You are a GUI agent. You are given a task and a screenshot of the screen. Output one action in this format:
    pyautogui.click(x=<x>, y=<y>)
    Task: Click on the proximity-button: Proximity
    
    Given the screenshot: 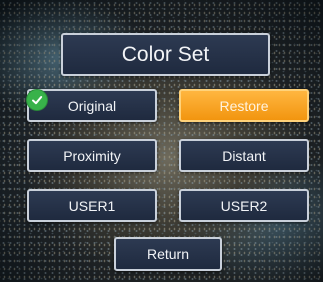 What is the action you would take?
    pyautogui.click(x=92, y=155)
    